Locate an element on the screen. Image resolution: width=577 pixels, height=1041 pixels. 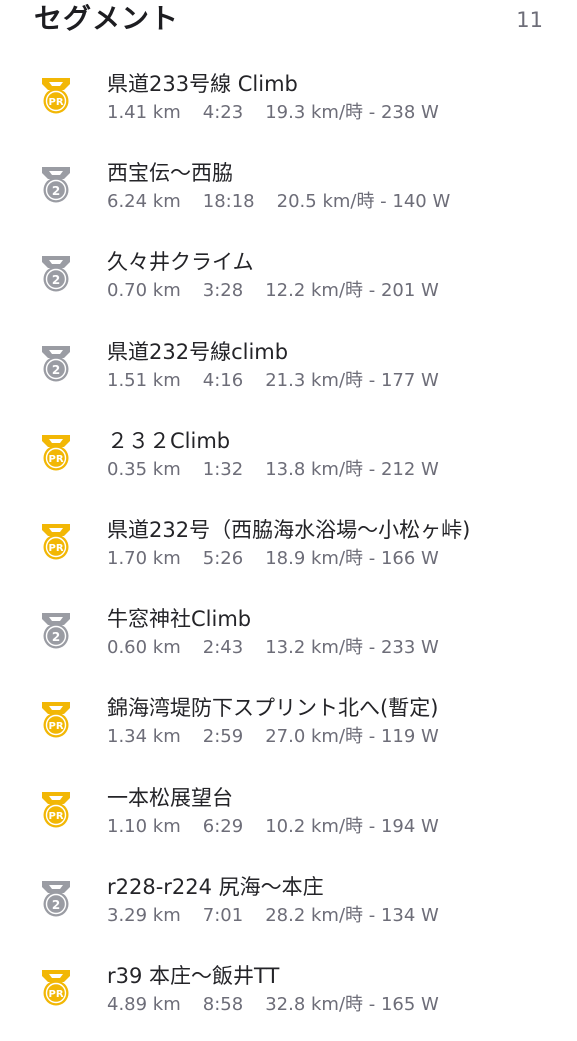
segment-distance: 1.10 km is located at coordinates (144, 826).